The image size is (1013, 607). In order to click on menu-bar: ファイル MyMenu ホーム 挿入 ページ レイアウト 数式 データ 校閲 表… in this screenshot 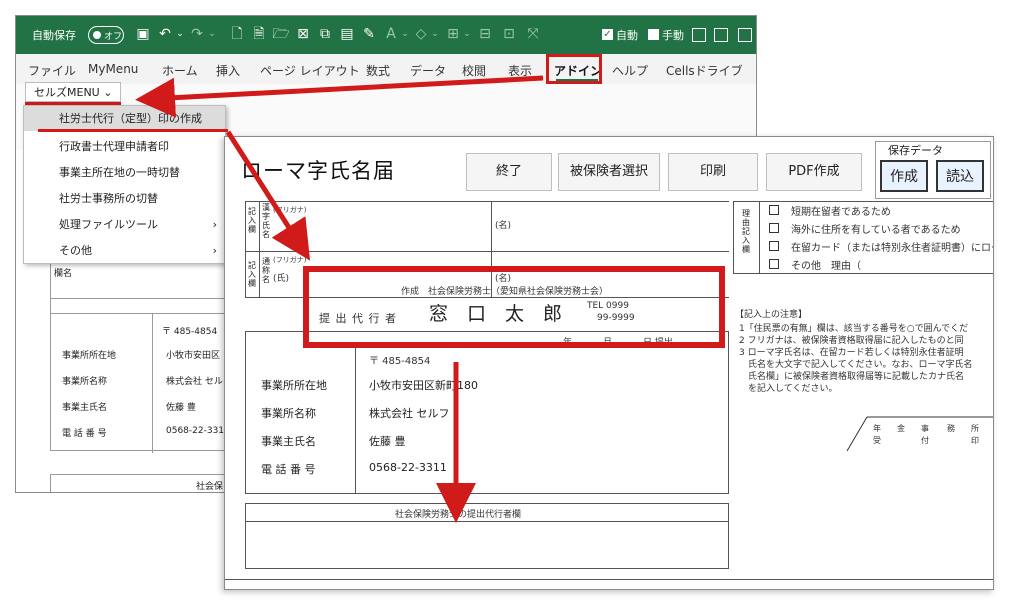, I will do `click(386, 69)`.